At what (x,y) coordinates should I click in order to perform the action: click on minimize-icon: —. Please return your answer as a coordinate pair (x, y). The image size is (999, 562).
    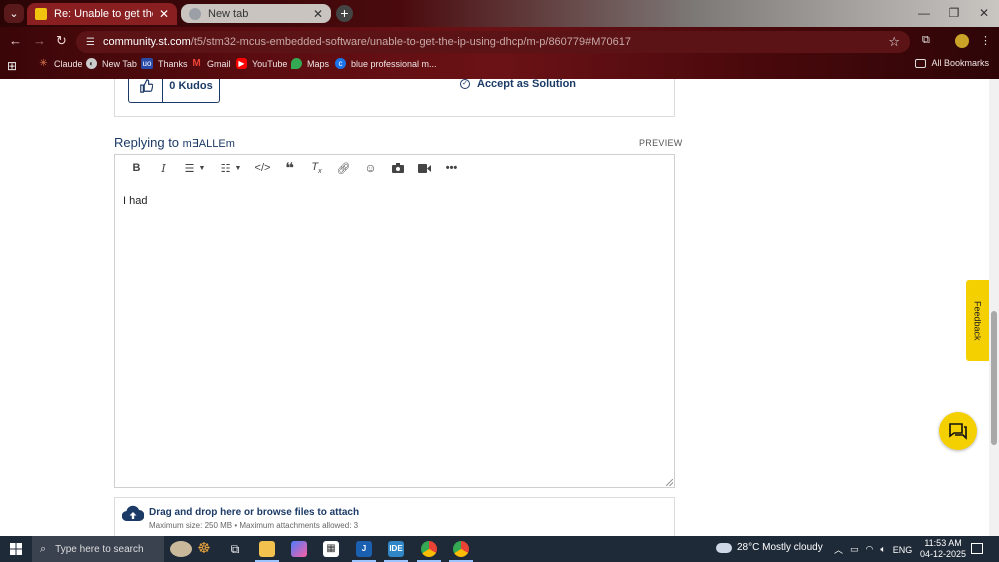
    Looking at the image, I should click on (924, 13).